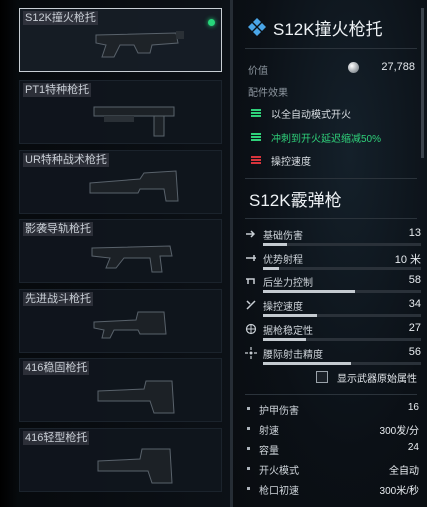 The height and width of the screenshot is (507, 427). Describe the element at coordinates (407, 260) in the screenshot. I see `stat-value: 10 米` at that location.